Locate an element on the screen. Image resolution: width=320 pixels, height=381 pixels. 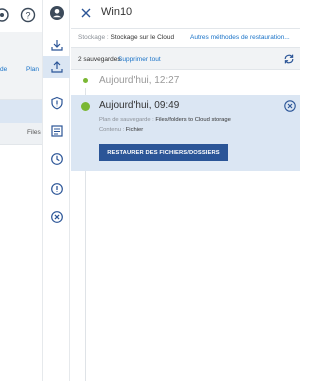
delete-button is located at coordinates (56, 217).